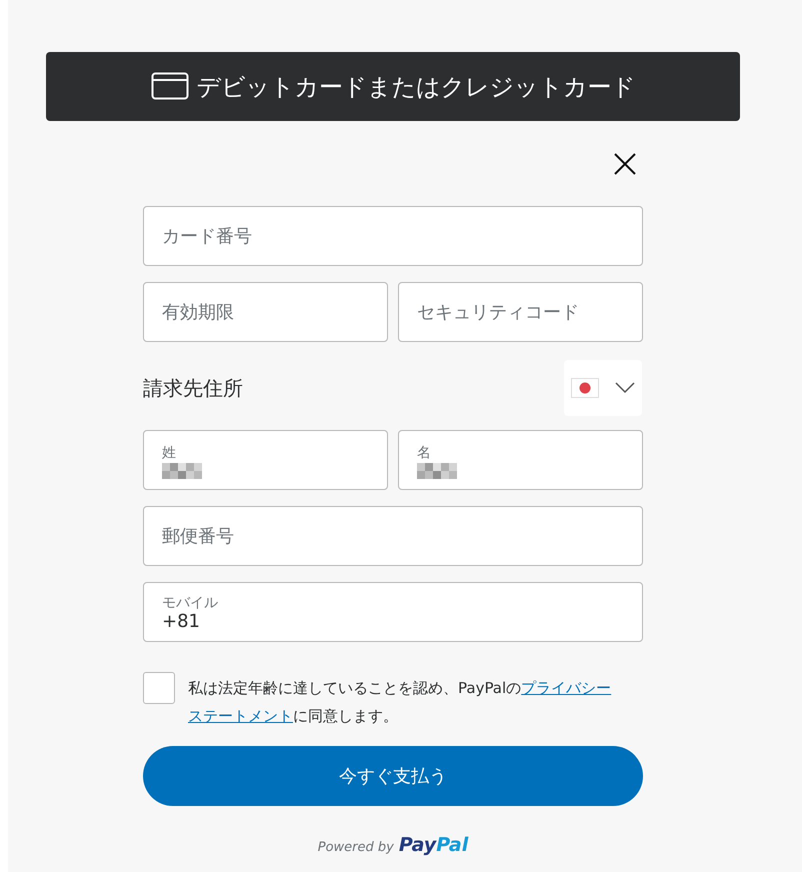 The height and width of the screenshot is (872, 802). Describe the element at coordinates (585, 388) in the screenshot. I see `flag-icon` at that location.